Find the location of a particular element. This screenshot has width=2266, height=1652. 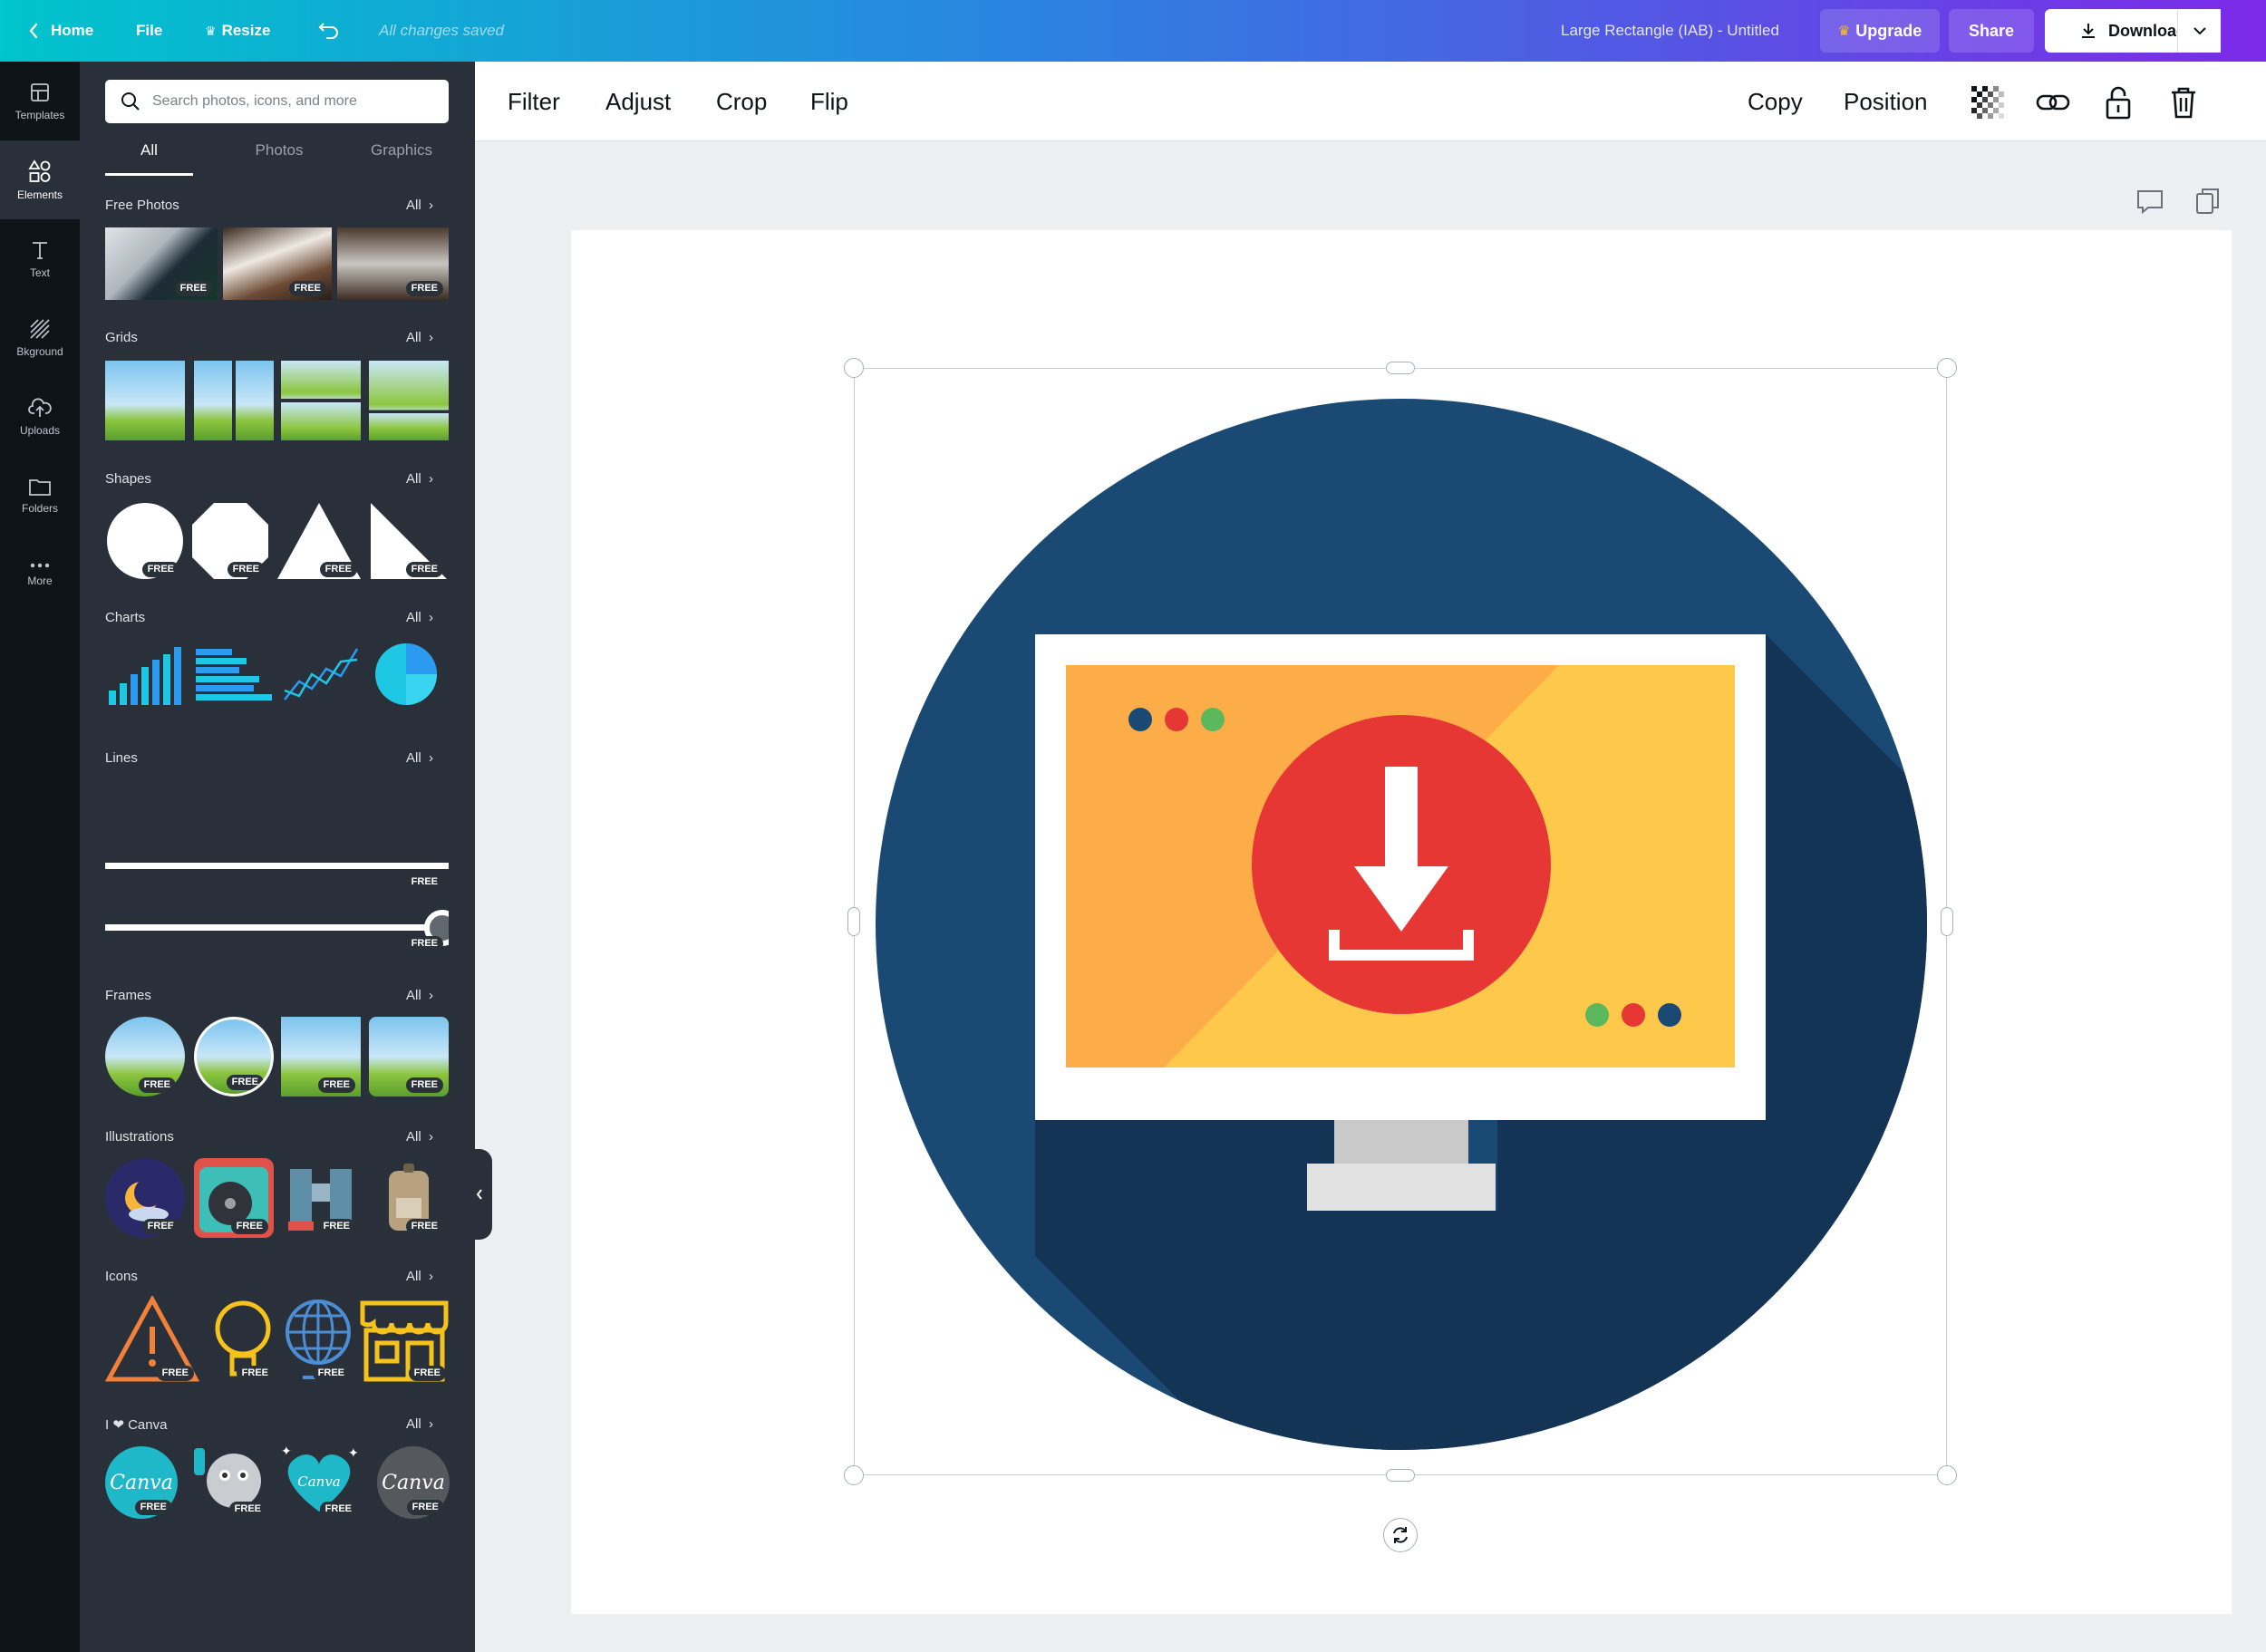

nav-uploads: Uploads is located at coordinates (40, 416).